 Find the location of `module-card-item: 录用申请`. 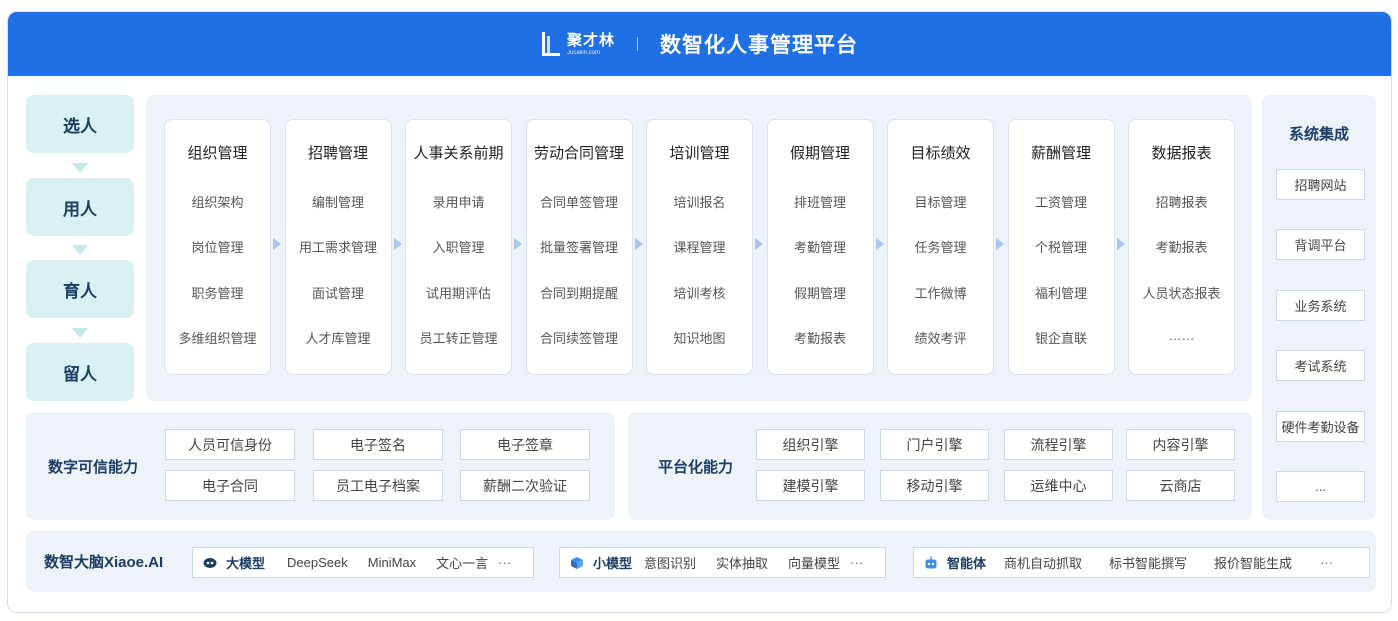

module-card-item: 录用申请 is located at coordinates (458, 202).